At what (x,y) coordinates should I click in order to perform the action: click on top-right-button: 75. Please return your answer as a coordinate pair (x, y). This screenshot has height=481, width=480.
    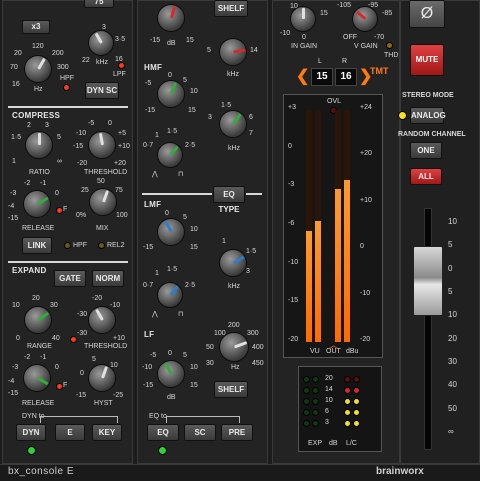
    Looking at the image, I should click on (99, 4).